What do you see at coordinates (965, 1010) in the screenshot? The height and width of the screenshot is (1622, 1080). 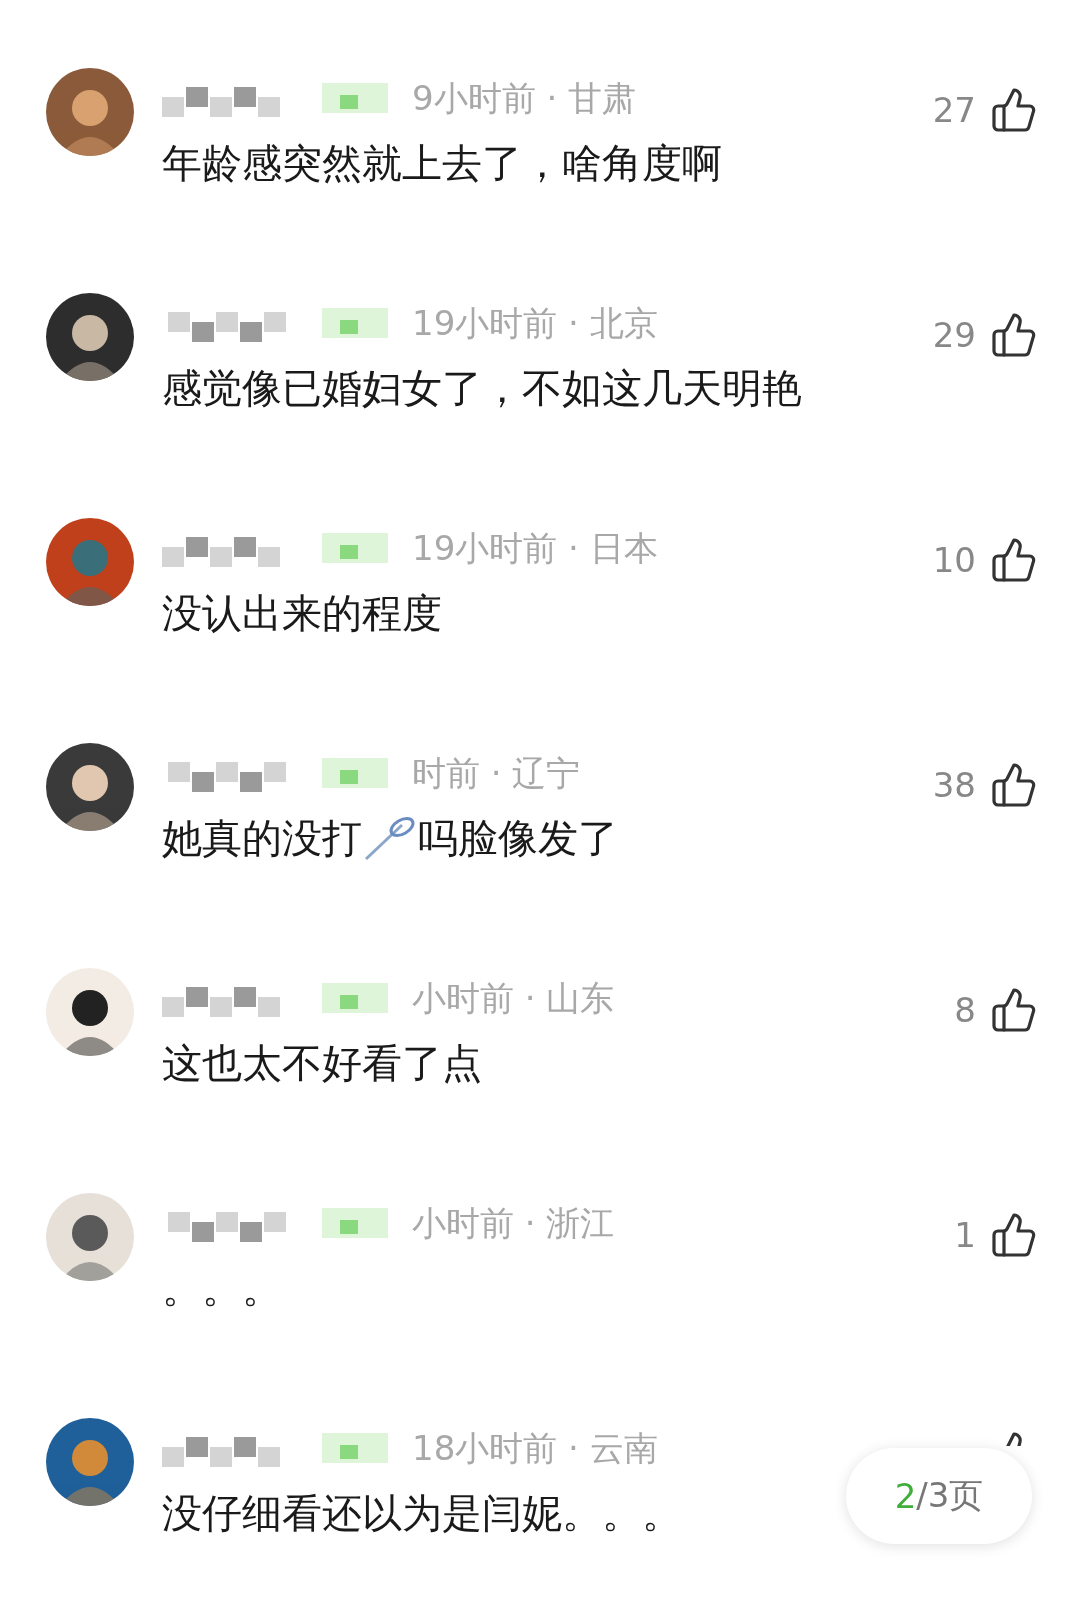 I see `like-count: 8` at bounding box center [965, 1010].